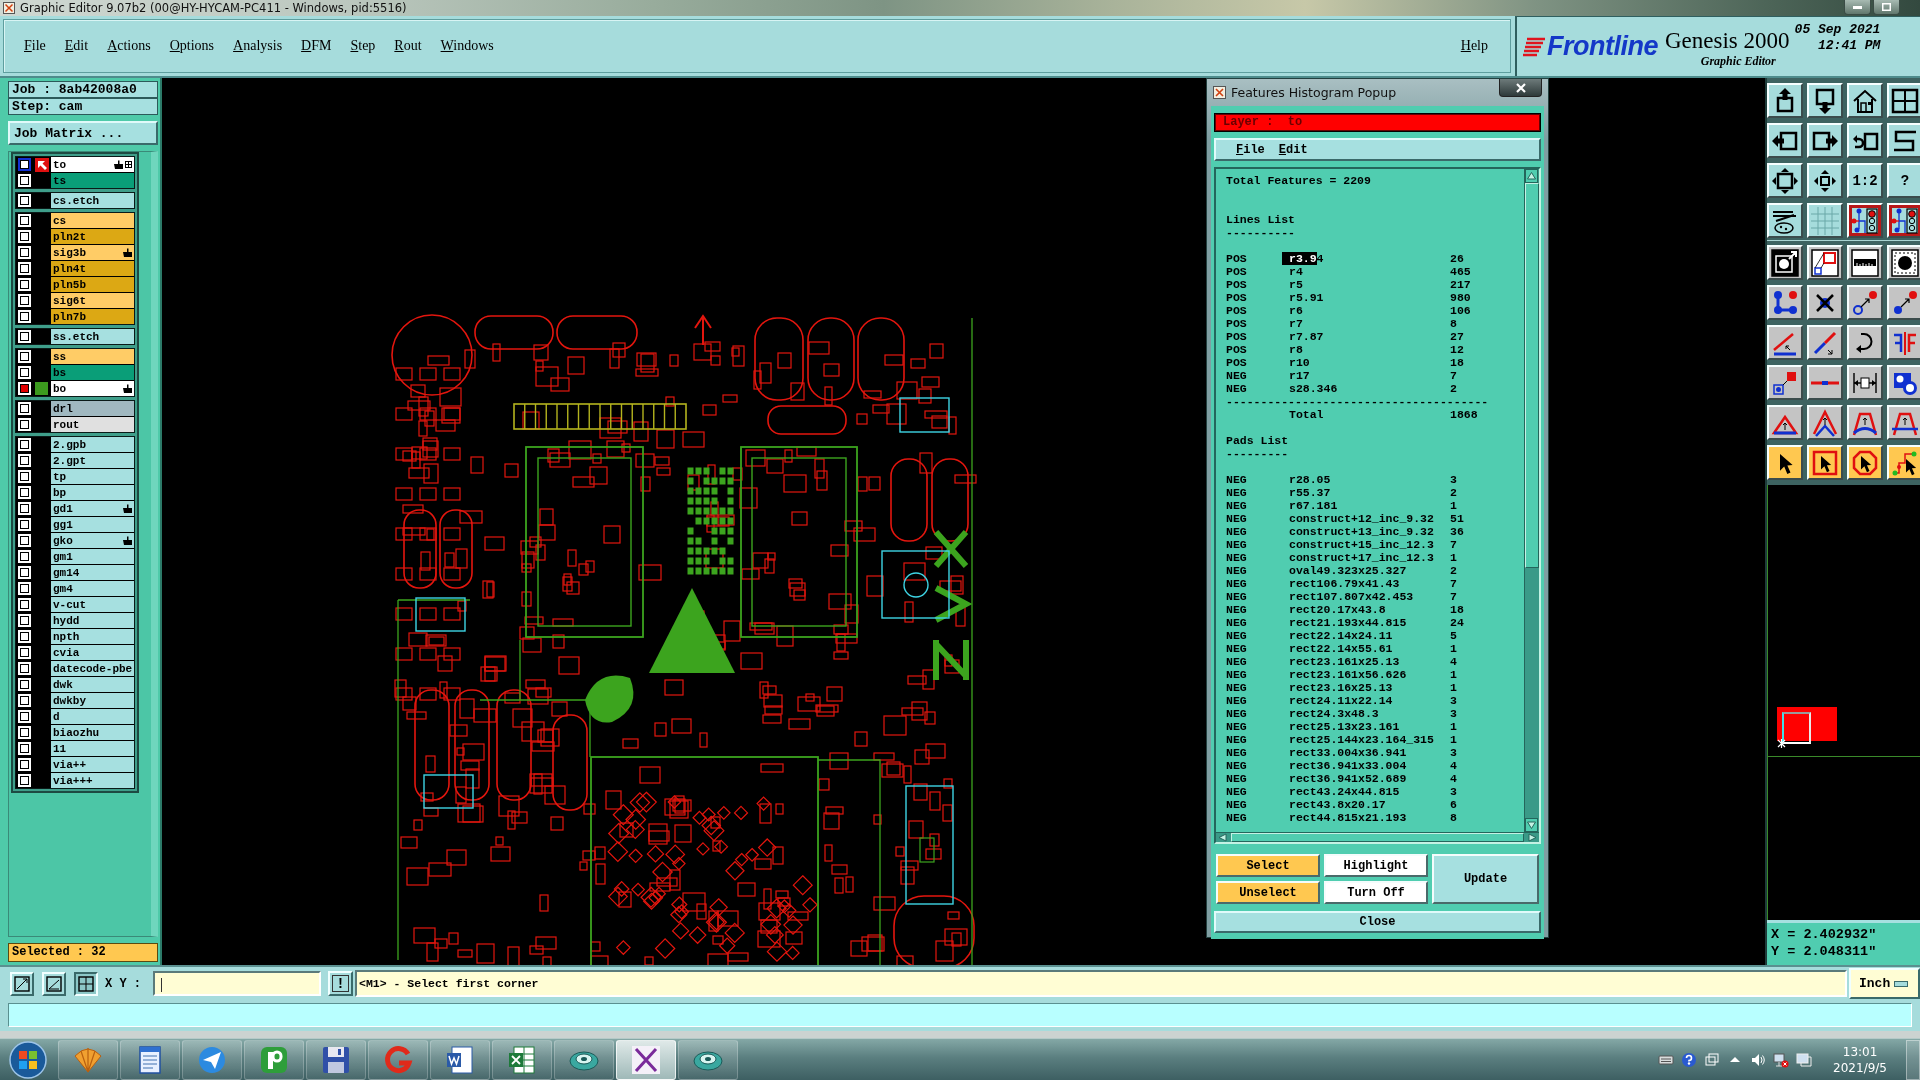 Image resolution: width=1920 pixels, height=1080 pixels. Describe the element at coordinates (92, 236) in the screenshot. I see `layer-button: pln2t` at that location.